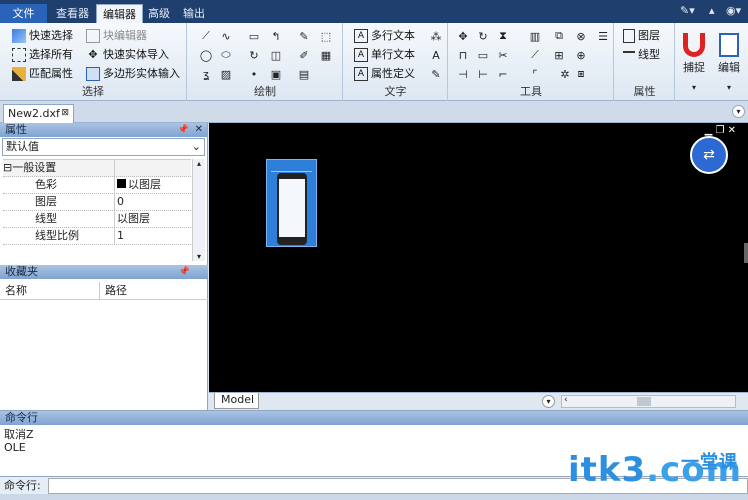 The image size is (748, 500). Describe the element at coordinates (503, 55) in the screenshot. I see `trim-tool-icon: ✂` at that location.